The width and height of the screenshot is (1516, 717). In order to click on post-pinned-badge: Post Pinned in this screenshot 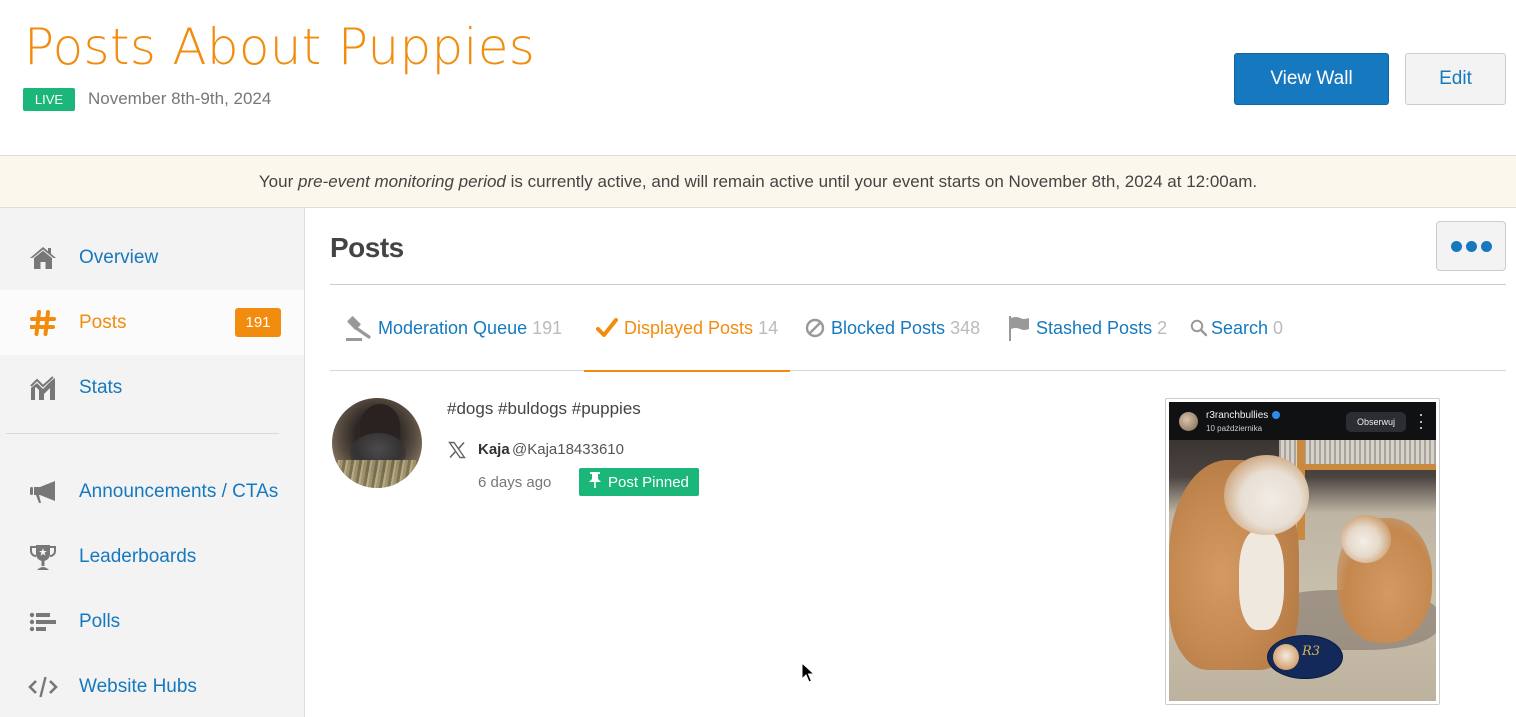, I will do `click(639, 482)`.